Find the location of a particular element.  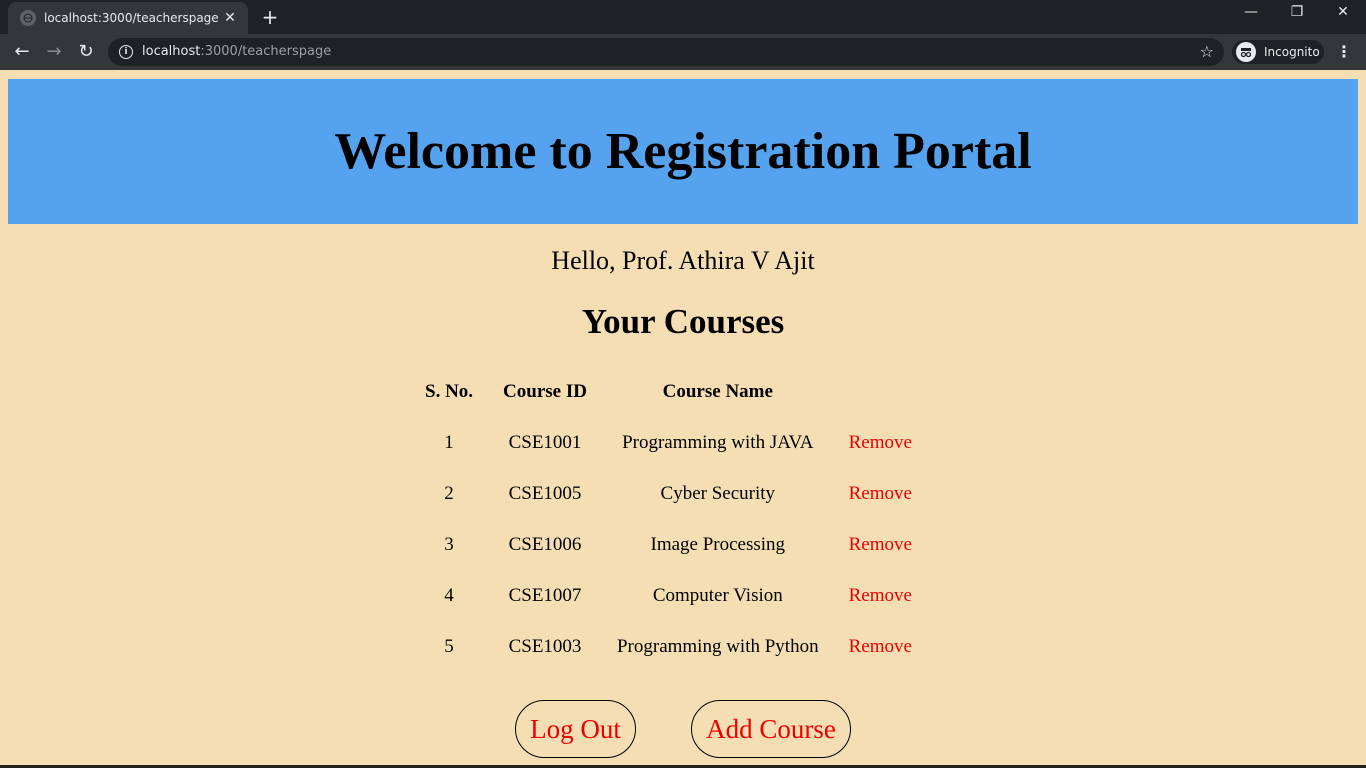

globe-icon is located at coordinates (28, 18).